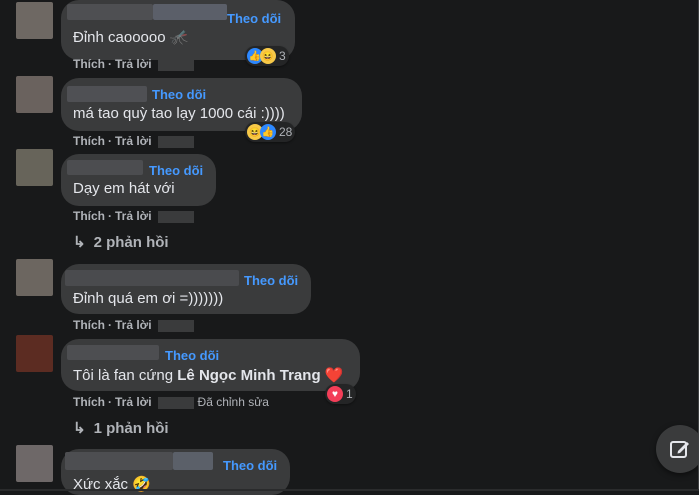 This screenshot has width=699, height=495. I want to click on comment-text: Tôi là fan cứng Lê Ngọc Minh Trang ❤️, so click(208, 375).